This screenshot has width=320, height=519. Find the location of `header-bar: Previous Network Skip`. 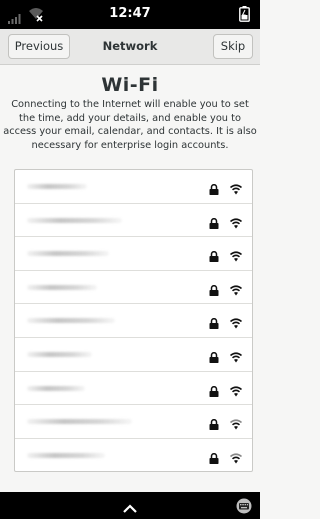

header-bar: Previous Network Skip is located at coordinates (130, 47).